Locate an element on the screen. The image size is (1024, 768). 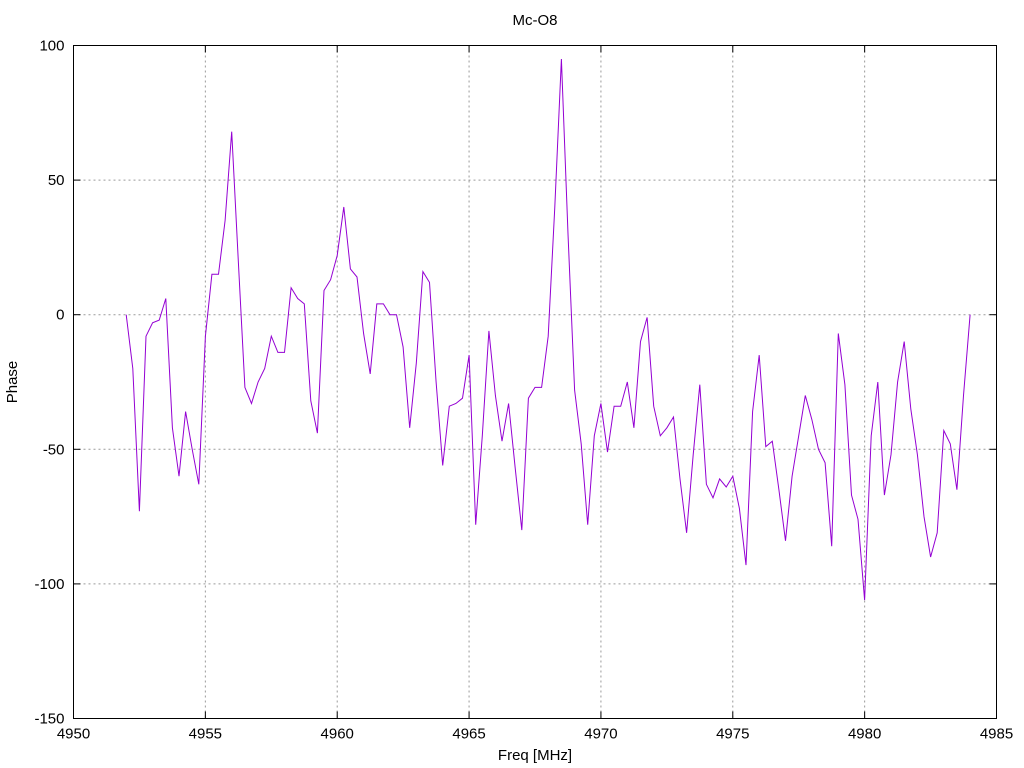
x-tick-label: 4965 is located at coordinates (468, 734).